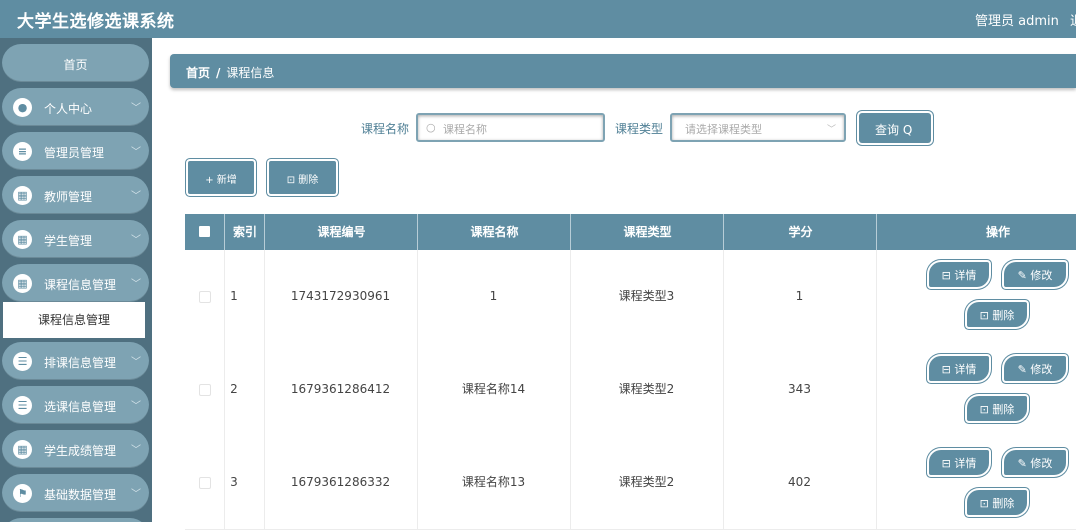 Image resolution: width=1076 pixels, height=530 pixels. Describe the element at coordinates (758, 127) in the screenshot. I see `course-type-select: 请选择课程类型 ﹀` at that location.